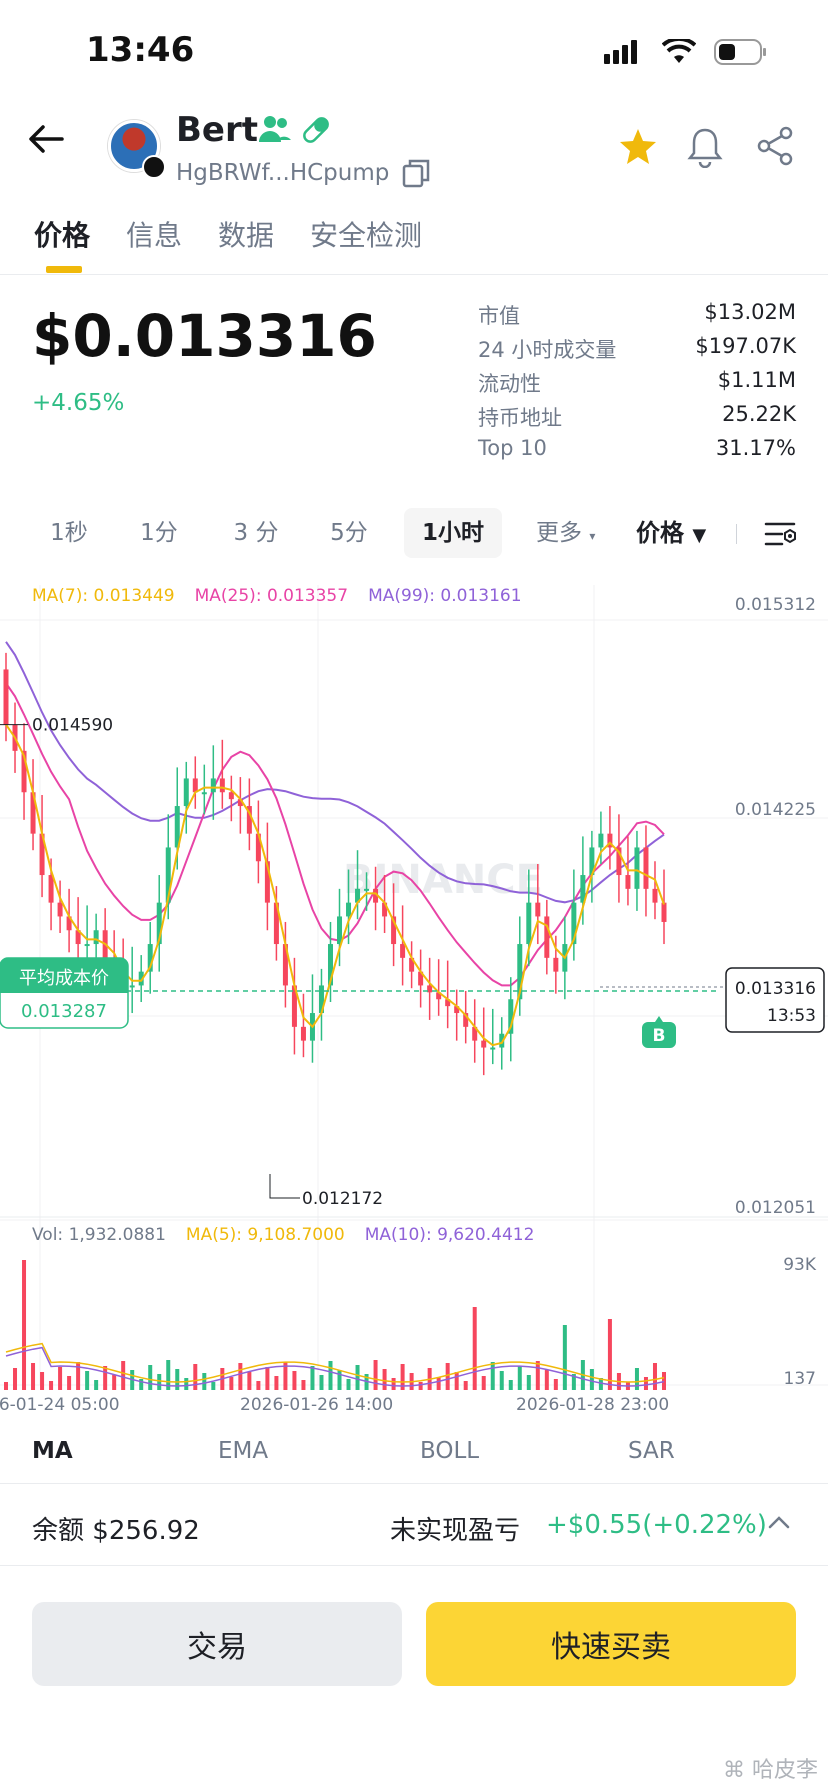 The image size is (828, 1792). I want to click on favorite-star-icon, so click(638, 147).